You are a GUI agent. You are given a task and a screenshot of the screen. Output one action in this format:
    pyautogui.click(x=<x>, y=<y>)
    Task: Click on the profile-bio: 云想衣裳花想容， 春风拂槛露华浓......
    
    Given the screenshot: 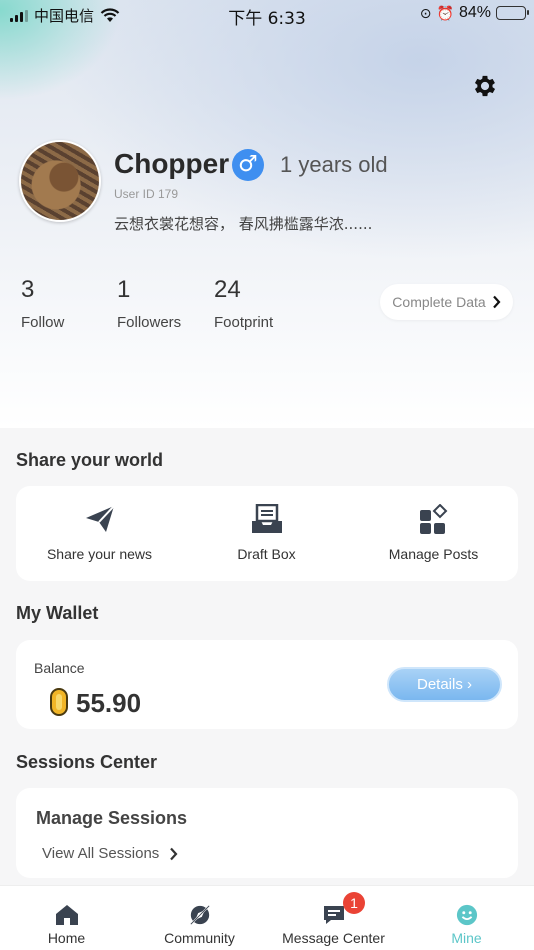 What is the action you would take?
    pyautogui.click(x=243, y=224)
    